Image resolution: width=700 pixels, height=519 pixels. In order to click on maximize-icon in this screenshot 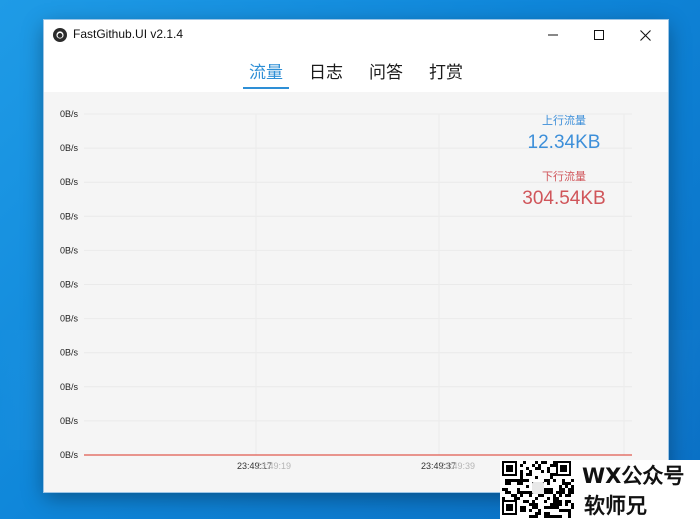, I will do `click(599, 35)`.